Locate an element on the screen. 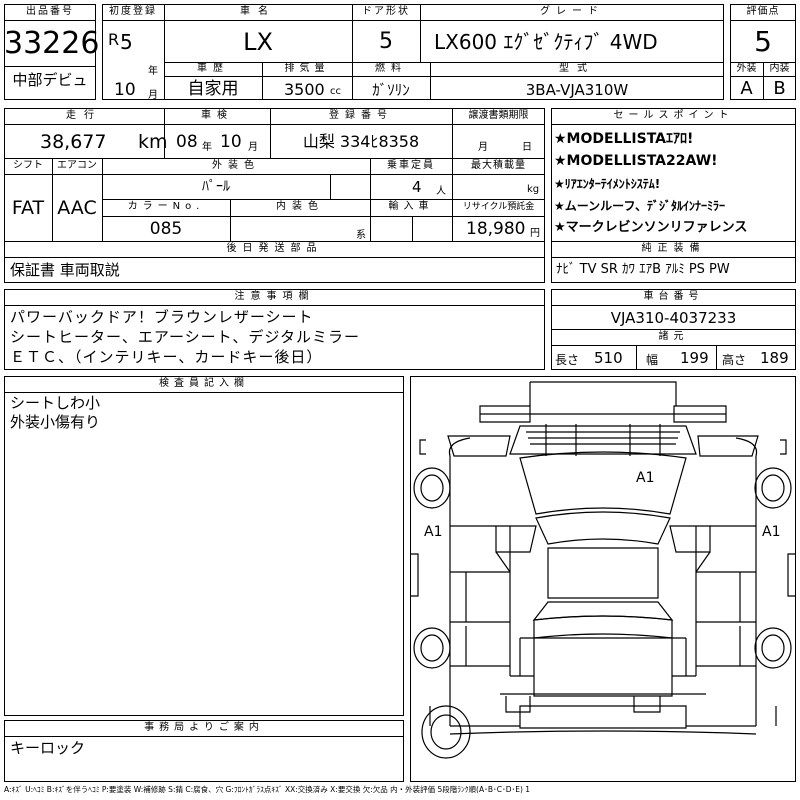 This screenshot has width=800, height=800. damage-mark-3: A1 is located at coordinates (771, 532).